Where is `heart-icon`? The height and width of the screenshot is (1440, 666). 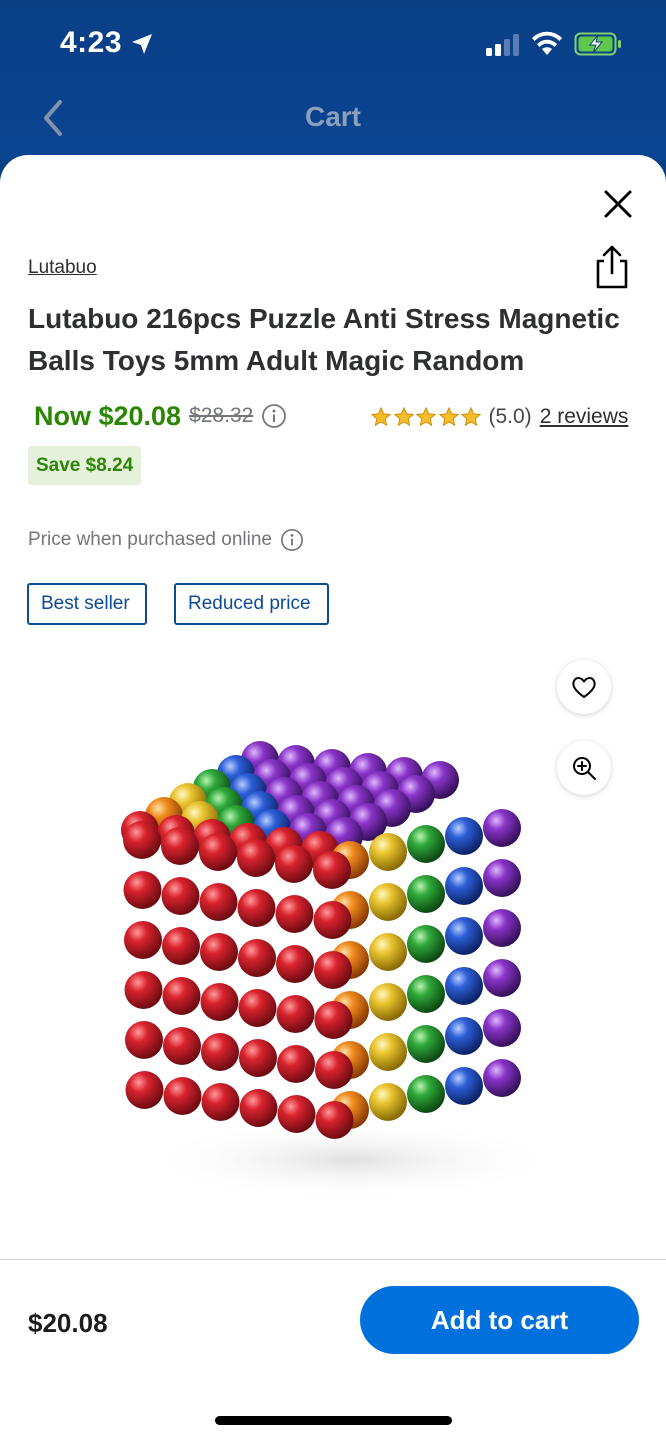
heart-icon is located at coordinates (584, 687).